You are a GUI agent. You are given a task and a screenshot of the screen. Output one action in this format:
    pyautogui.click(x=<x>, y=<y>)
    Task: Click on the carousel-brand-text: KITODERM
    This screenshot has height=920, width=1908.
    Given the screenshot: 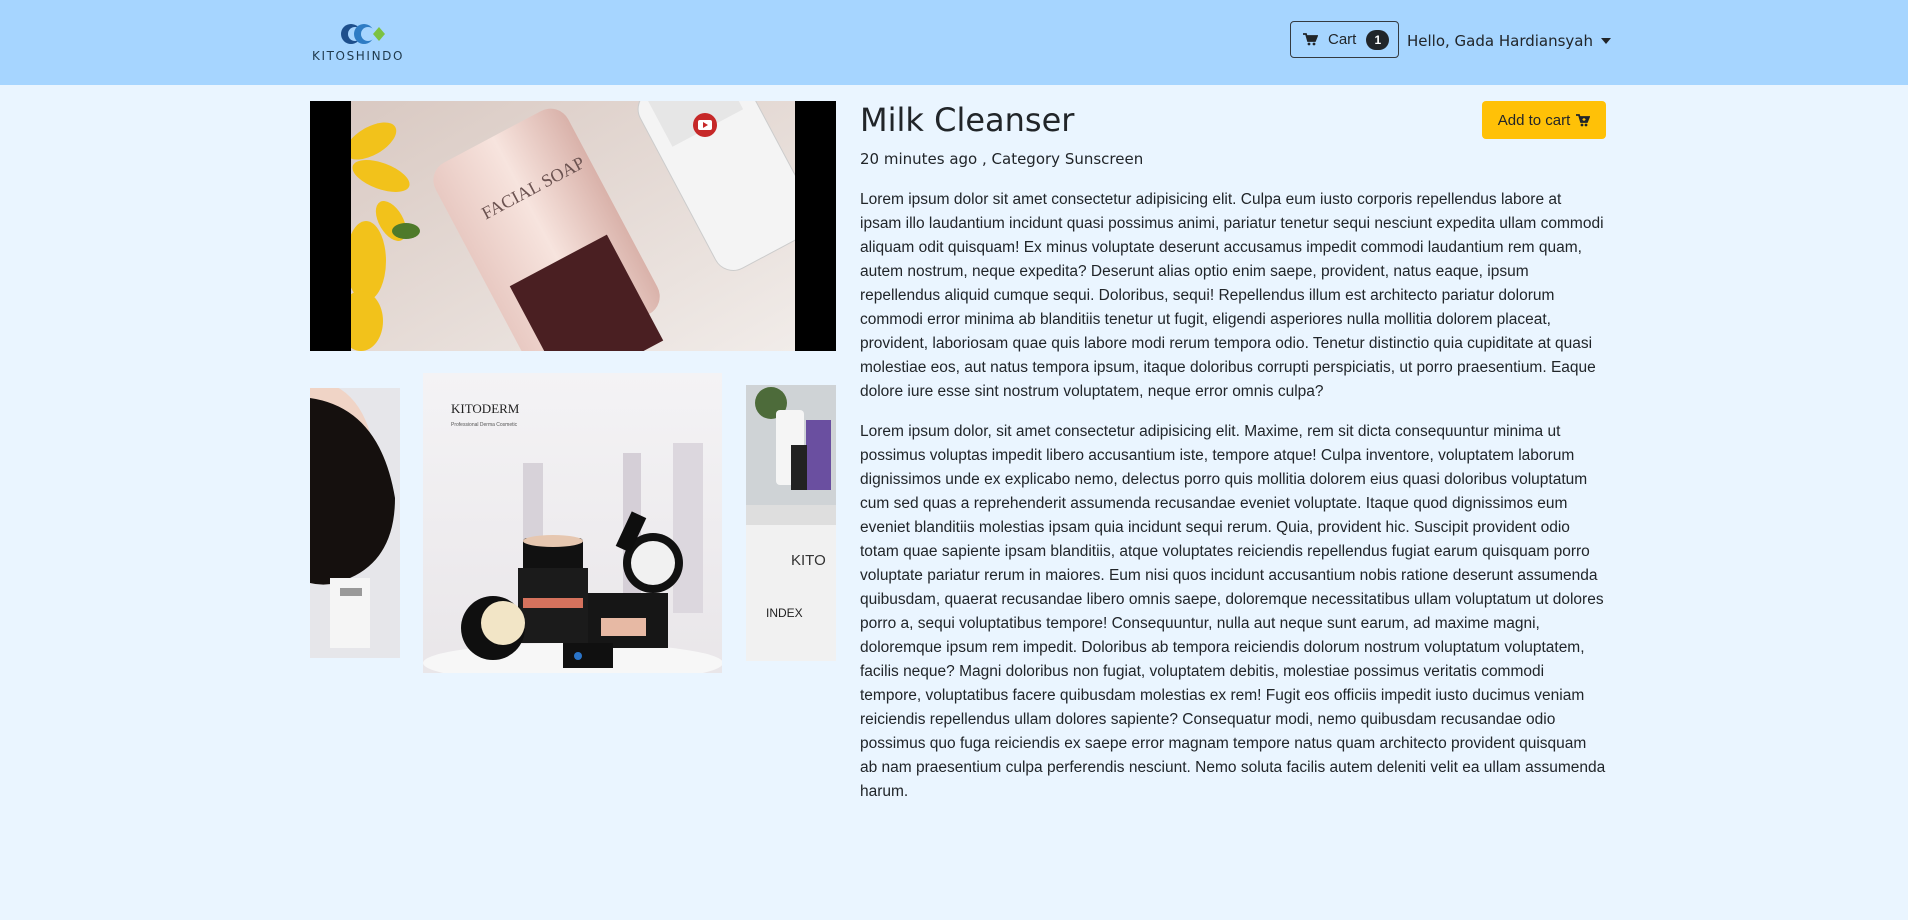 What is the action you would take?
    pyautogui.click(x=485, y=408)
    